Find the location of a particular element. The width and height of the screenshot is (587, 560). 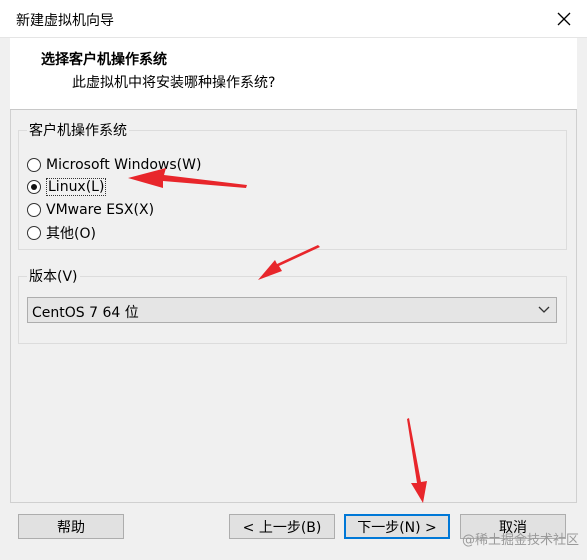

radio-linux: Linux(L) is located at coordinates (67, 187).